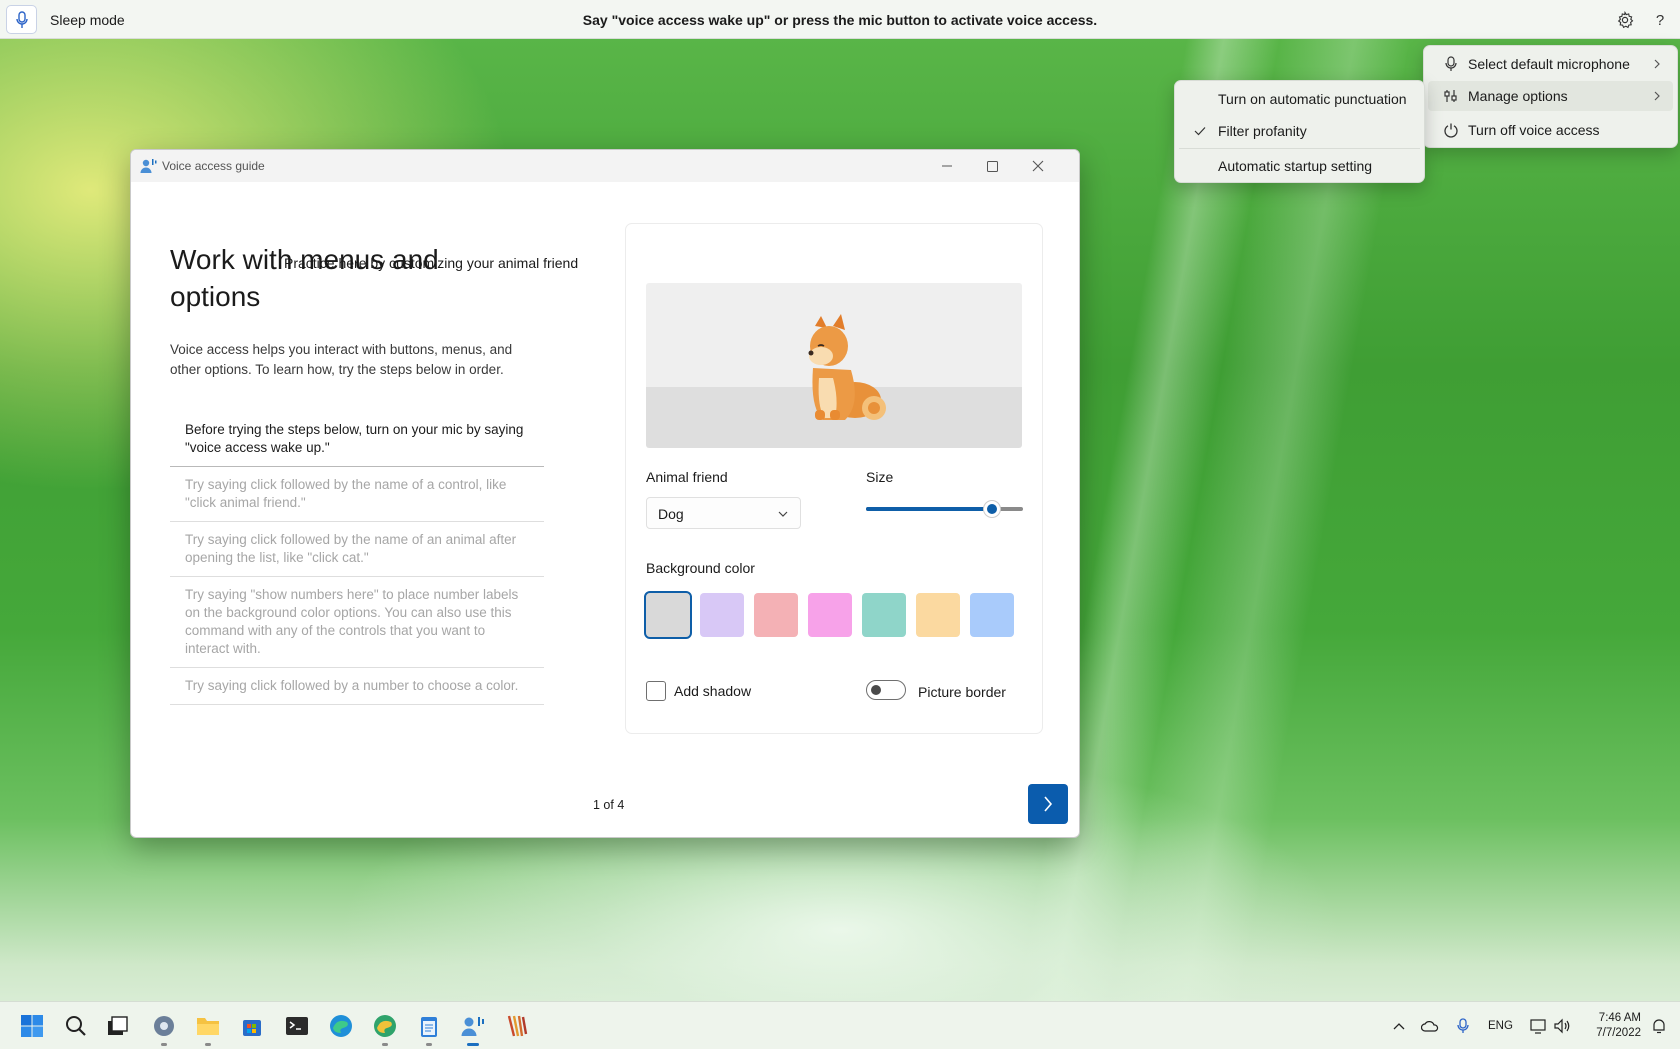  What do you see at coordinates (1625, 20) in the screenshot?
I see `gear-icon` at bounding box center [1625, 20].